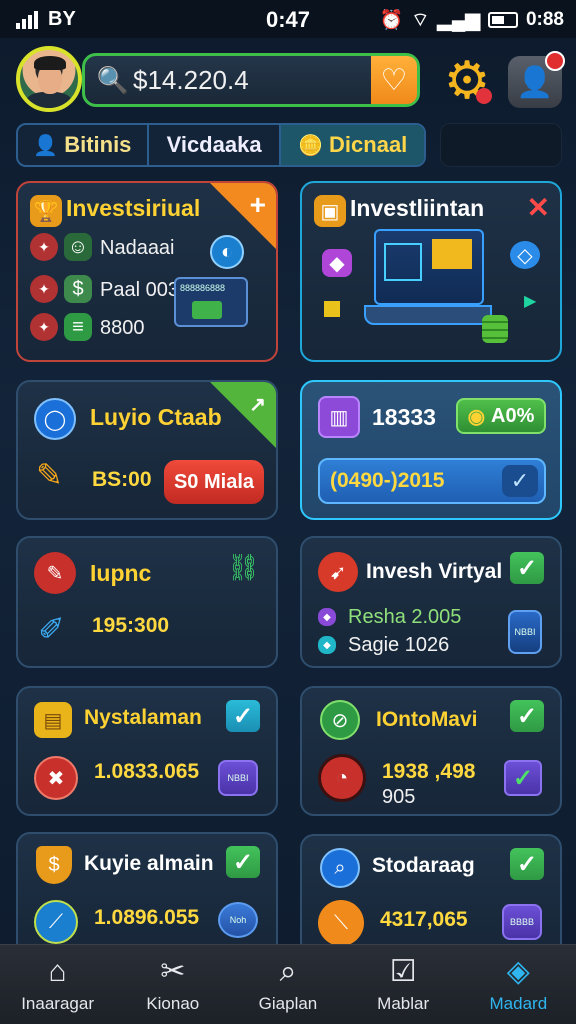 Image resolution: width=576 pixels, height=1024 pixels. I want to click on card-iupnc: ✎ Iupnc ⛓ ✐ 195:300, so click(147, 602).